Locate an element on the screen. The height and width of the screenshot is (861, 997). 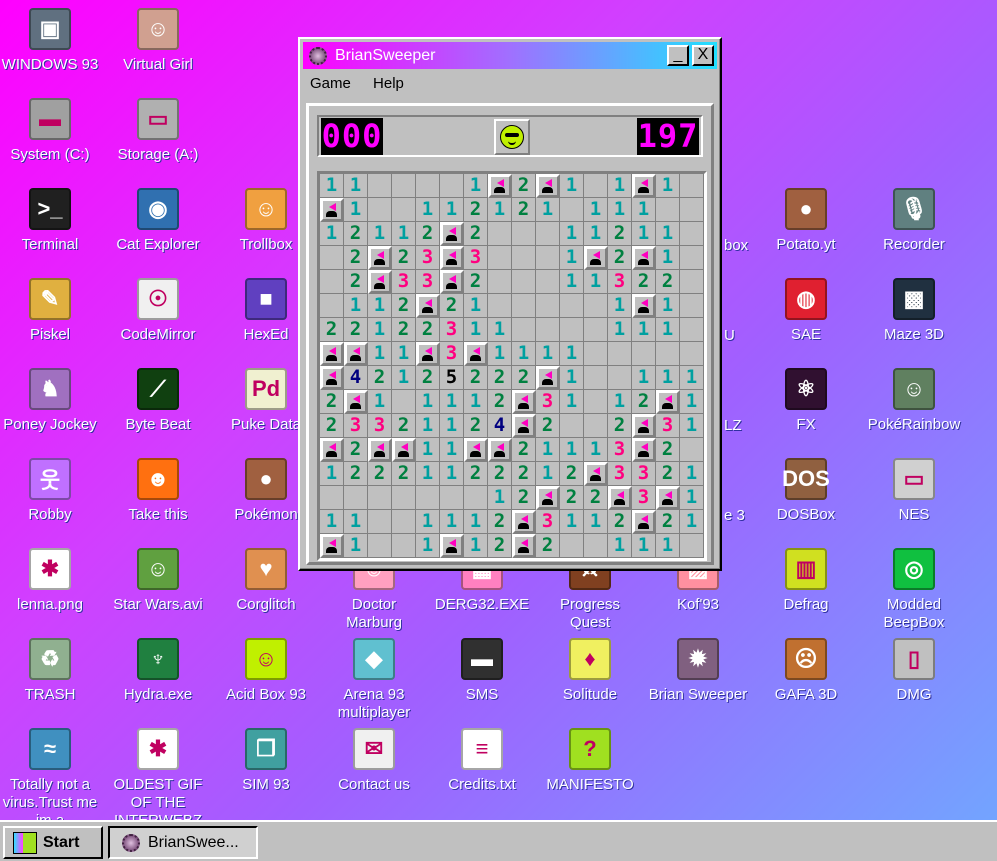
number-cell: 5 is located at coordinates (452, 378).